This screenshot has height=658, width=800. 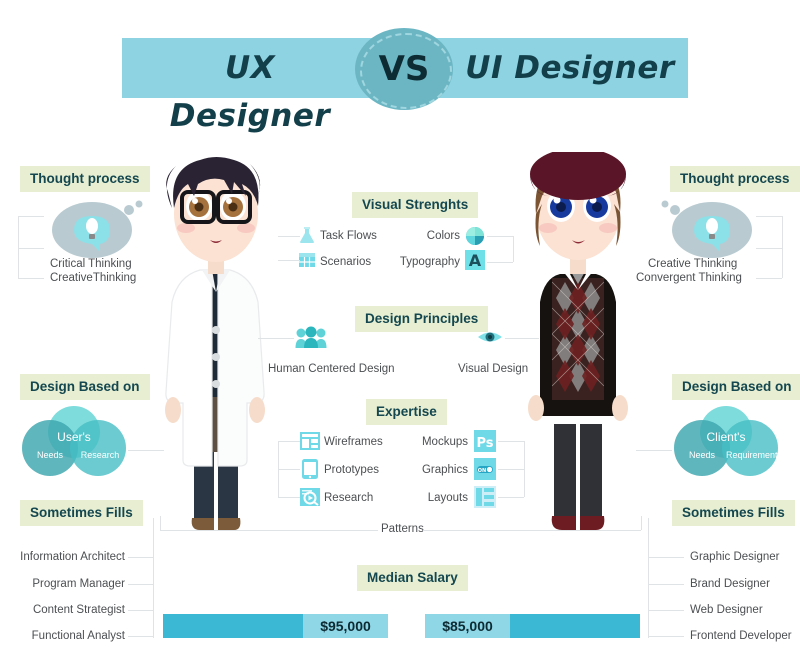 I want to click on sometimes-fills-left-item: Information Architect, so click(x=72, y=557).